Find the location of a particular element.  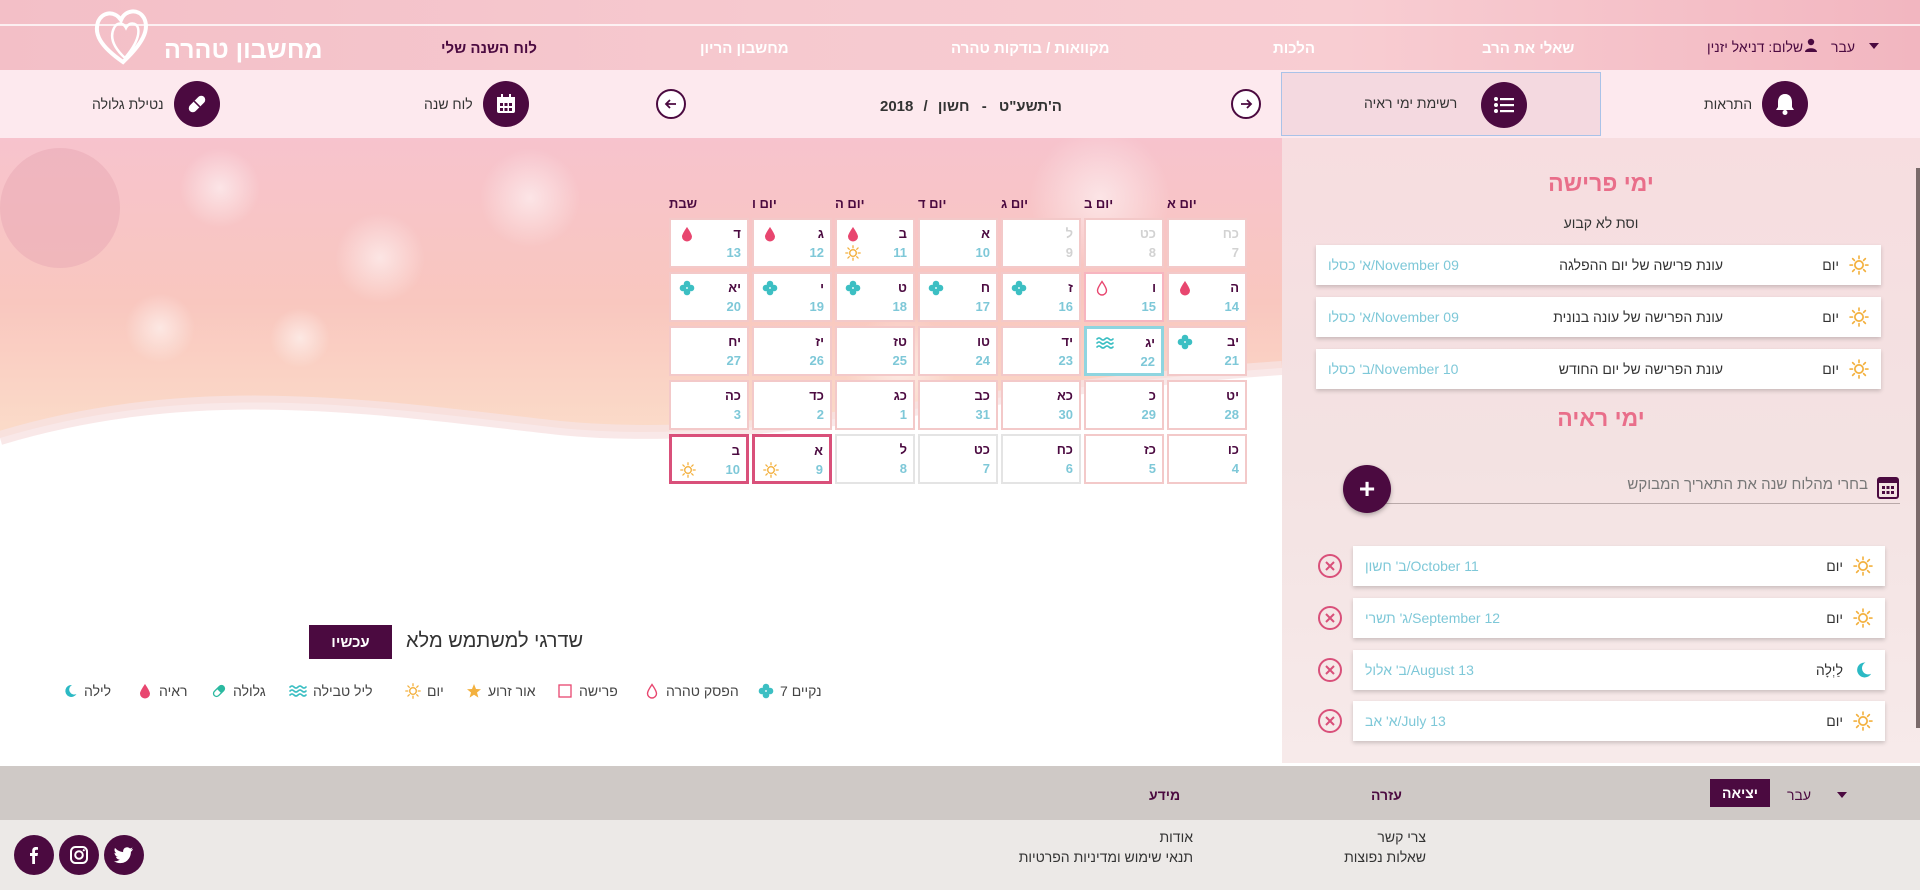

calendar-day-cell: יד 23 is located at coordinates (1041, 351).